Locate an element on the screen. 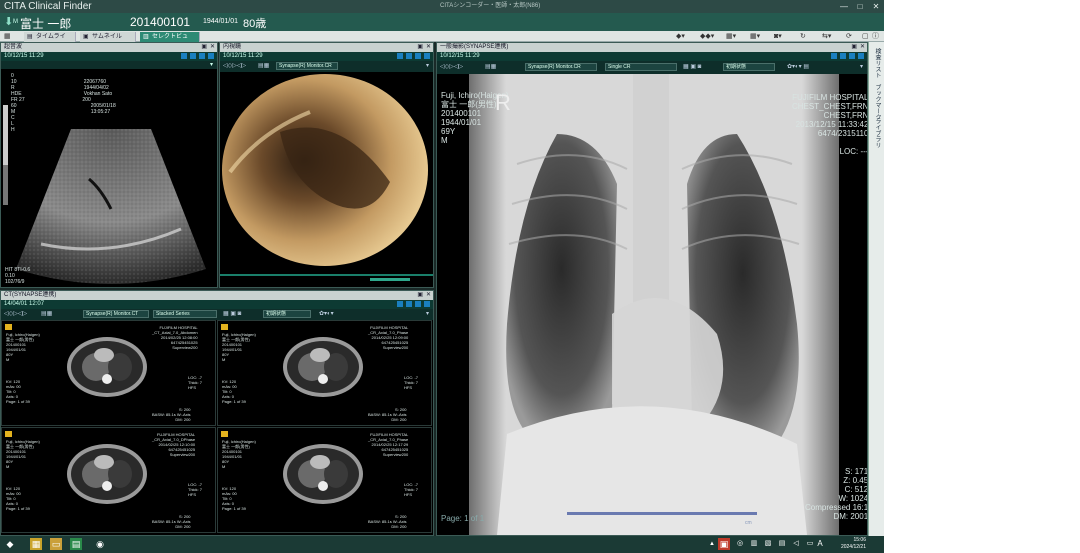 This screenshot has width=1080, height=553. tray-icon: ▧ is located at coordinates (768, 544).